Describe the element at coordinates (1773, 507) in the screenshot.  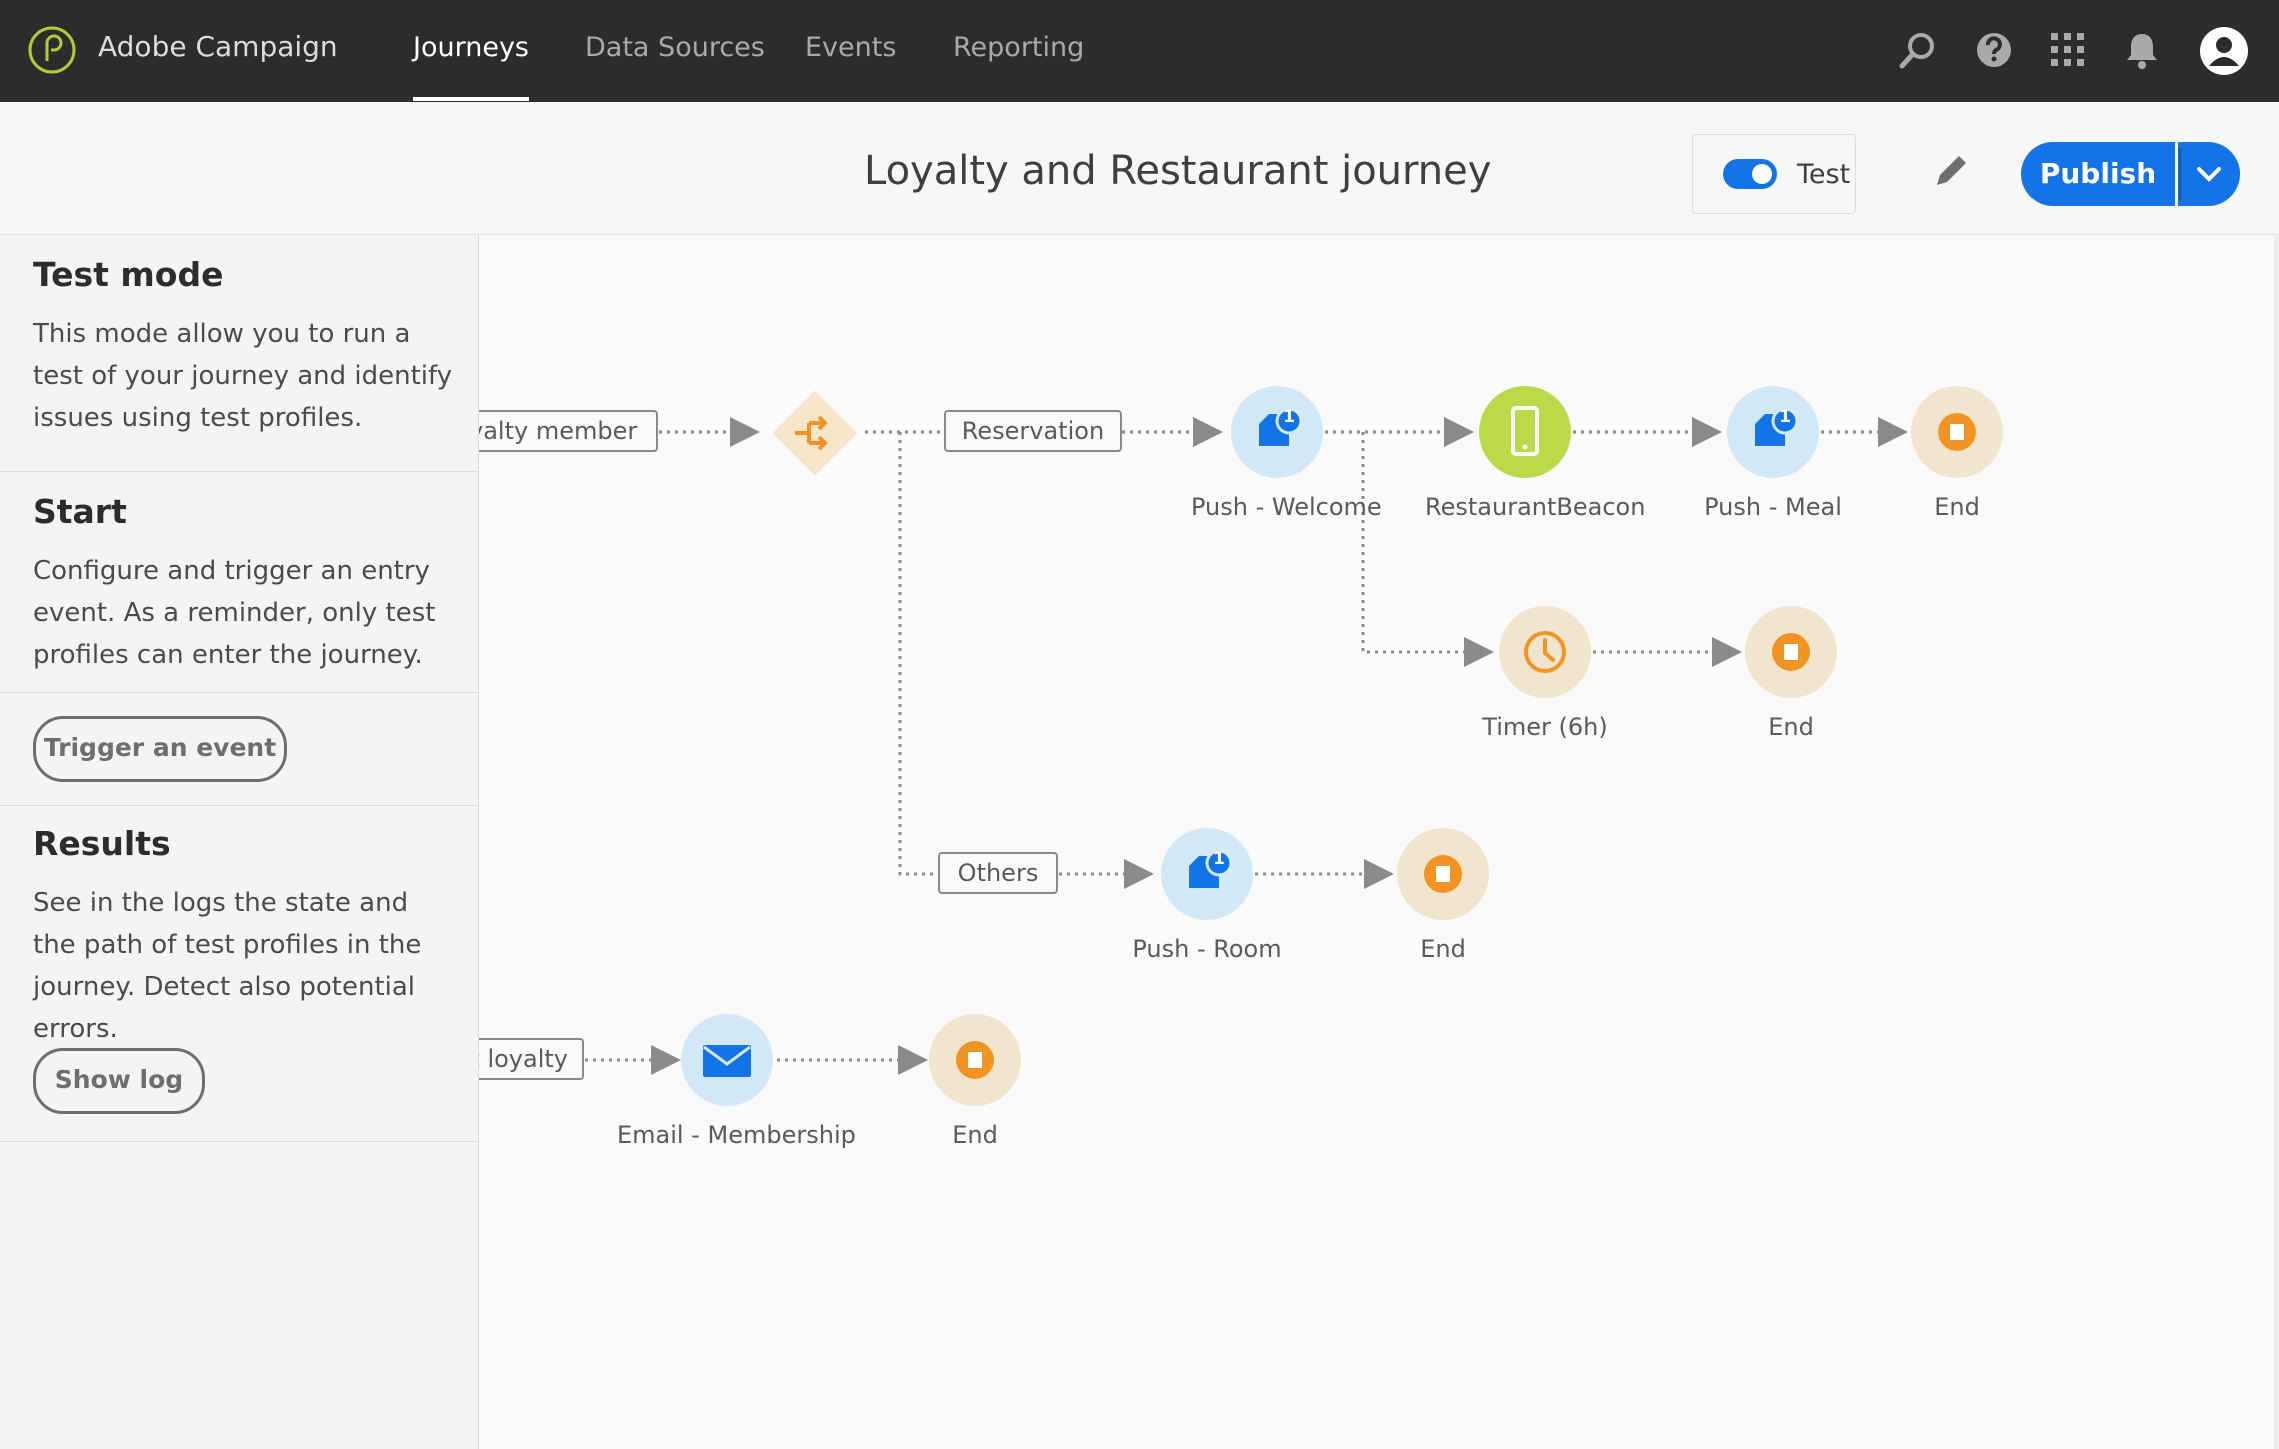
I see `push-meal-label: Push - Meal` at that location.